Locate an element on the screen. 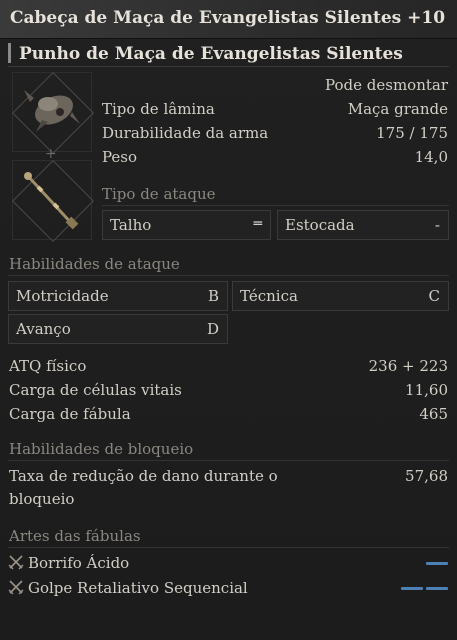  block-reduction-value: 57,68 is located at coordinates (426, 476).